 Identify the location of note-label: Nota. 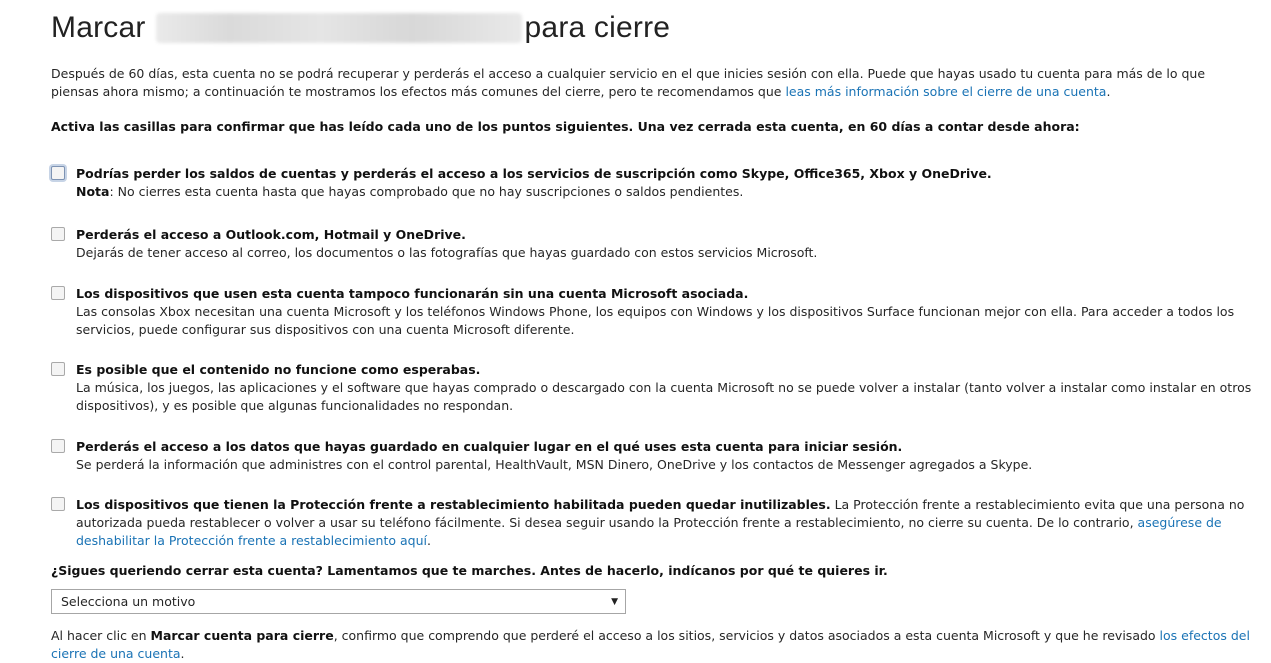
(93, 191).